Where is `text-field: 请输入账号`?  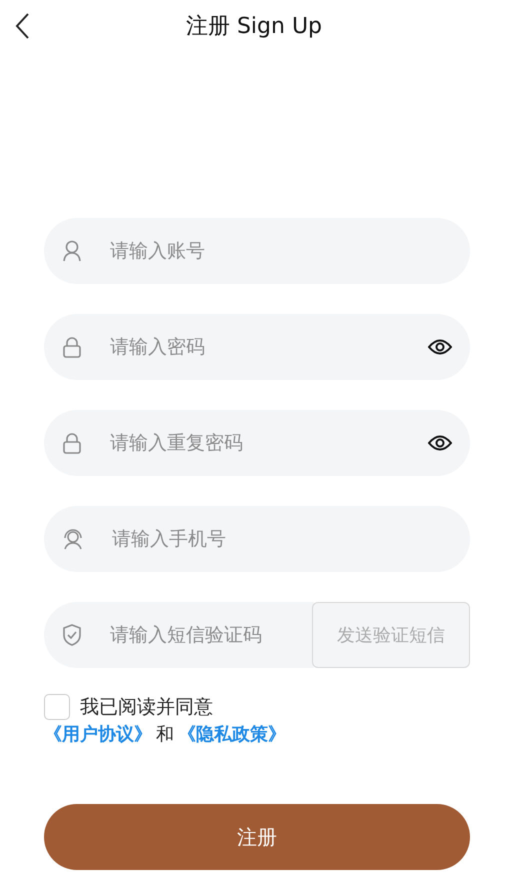
text-field: 请输入账号 is located at coordinates (257, 251).